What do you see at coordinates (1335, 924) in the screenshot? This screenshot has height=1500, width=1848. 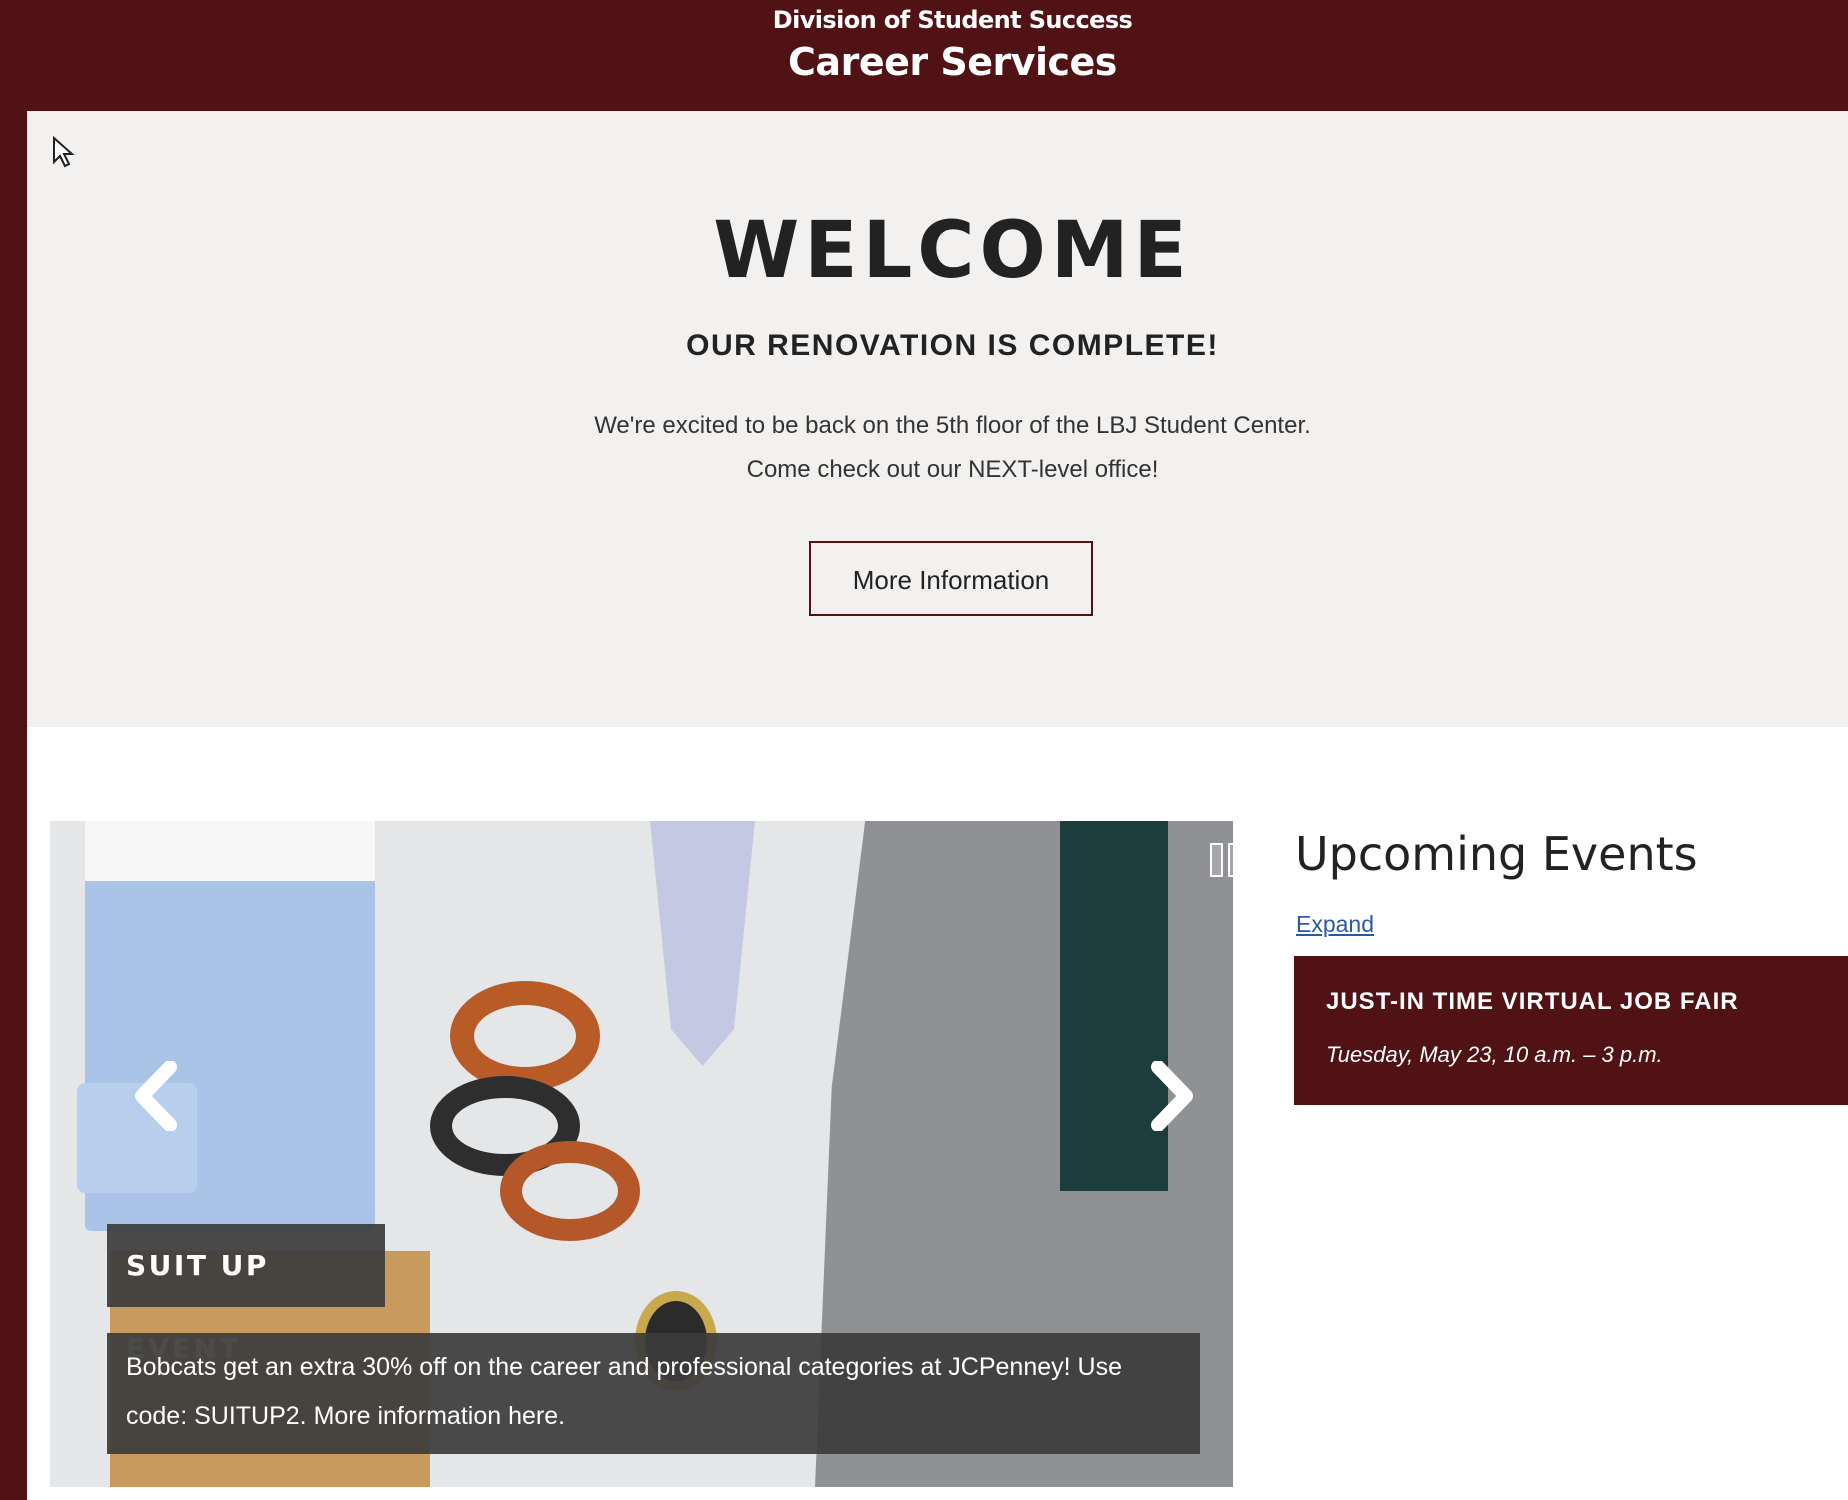 I see `expand-link: Expand` at bounding box center [1335, 924].